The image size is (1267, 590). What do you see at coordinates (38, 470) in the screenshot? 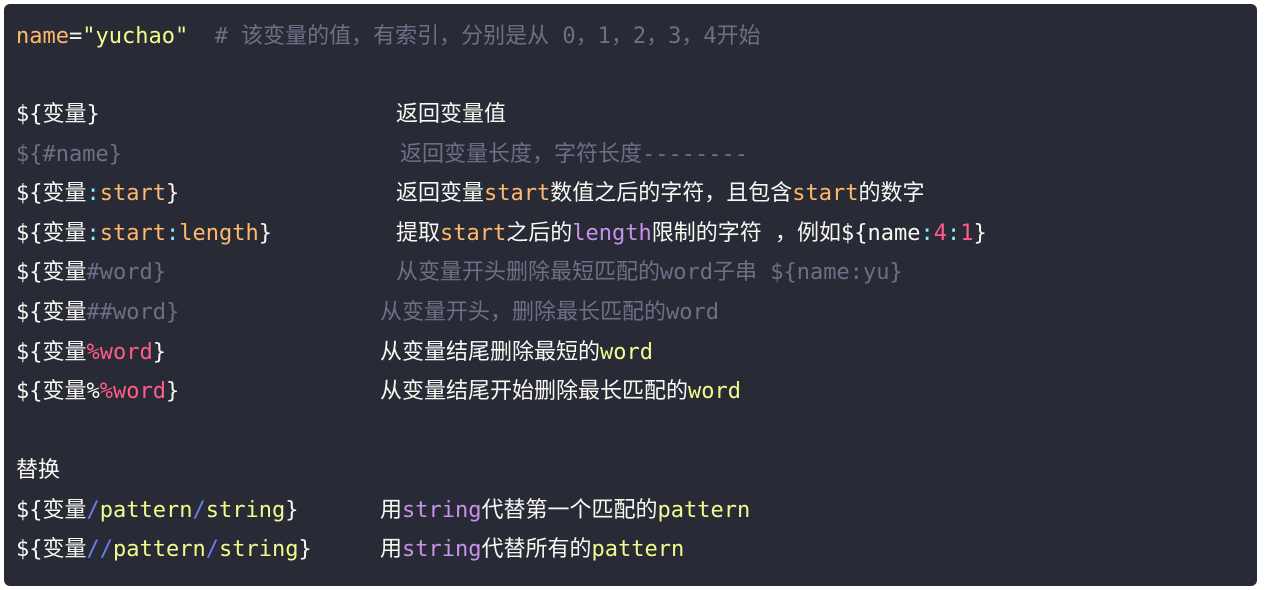
I see `replace-heading: 替换` at bounding box center [38, 470].